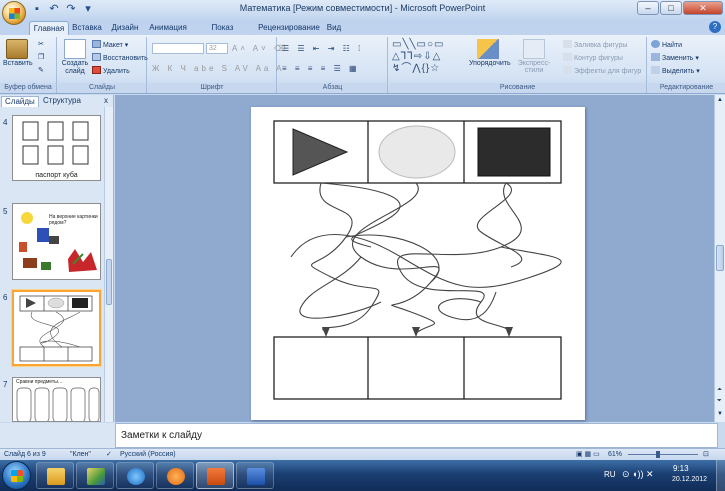  I want to click on word-icon, so click(256, 476).